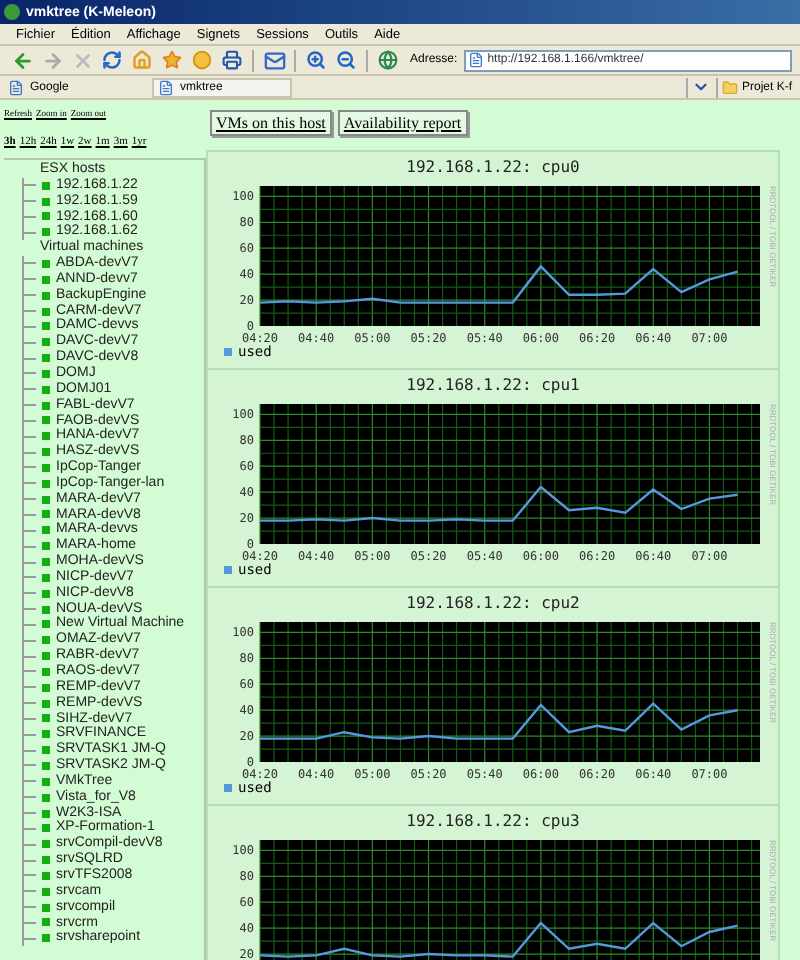 The width and height of the screenshot is (800, 960). Describe the element at coordinates (493, 168) in the screenshot. I see `chart-title: 192.168.1.22: cpu0` at that location.